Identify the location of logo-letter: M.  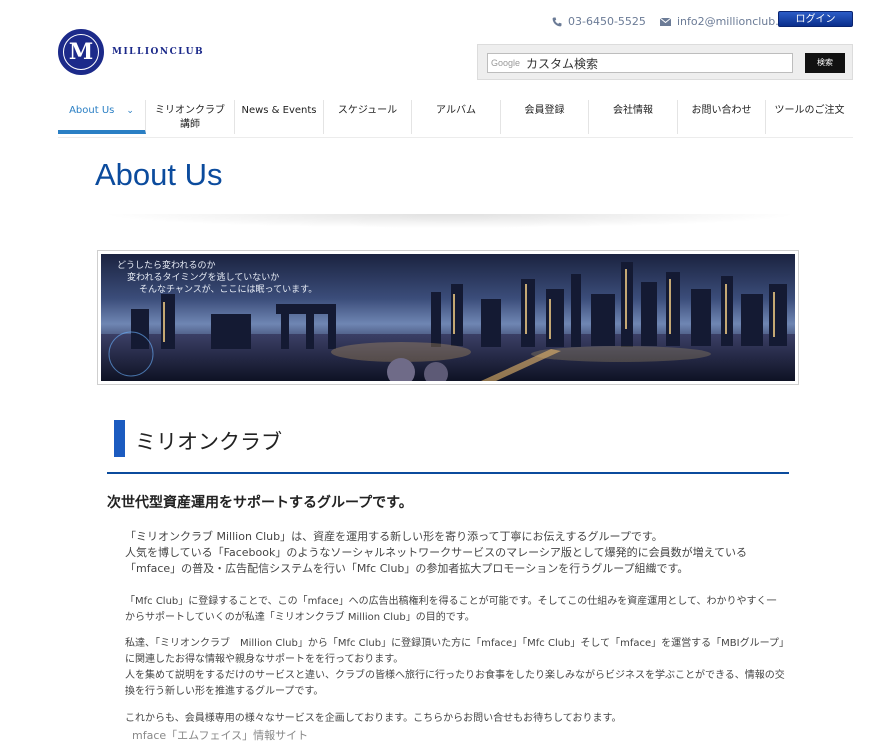
(81, 52).